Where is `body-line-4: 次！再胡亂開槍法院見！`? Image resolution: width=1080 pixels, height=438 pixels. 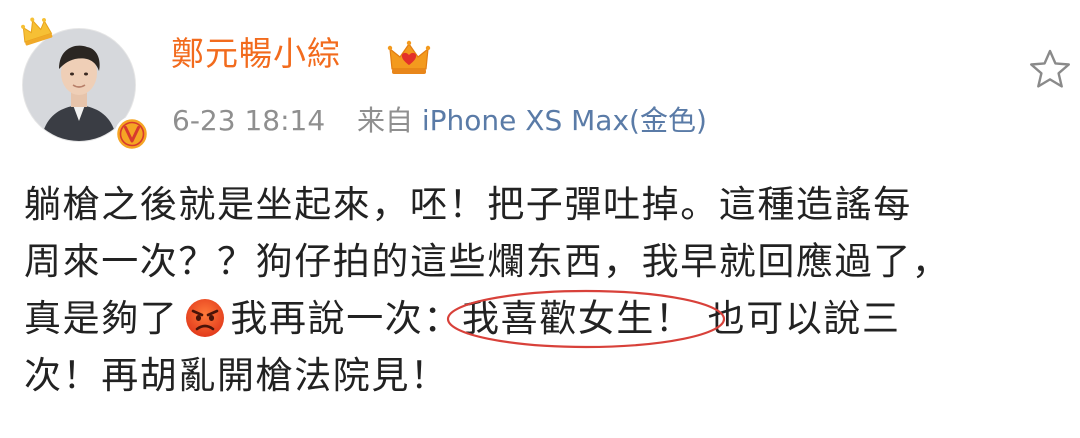
body-line-4: 次！再胡亂開槍法院見！ is located at coordinates (236, 375).